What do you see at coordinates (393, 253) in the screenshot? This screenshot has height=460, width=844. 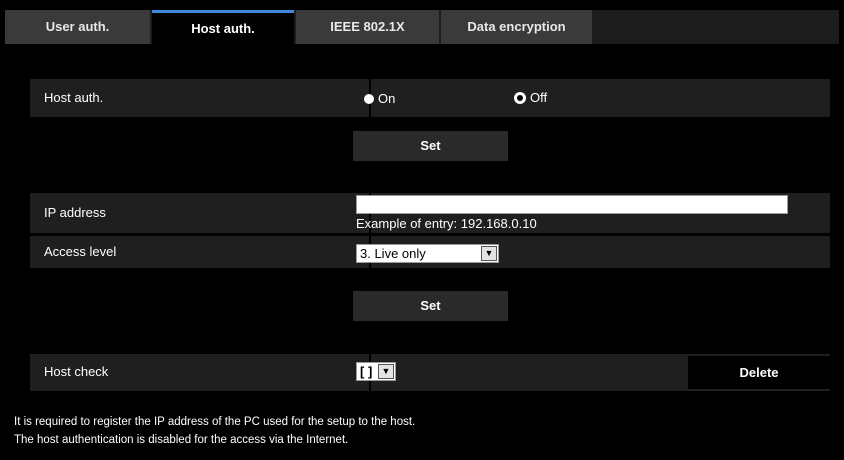 I see `access-level-value: 3. Live only` at bounding box center [393, 253].